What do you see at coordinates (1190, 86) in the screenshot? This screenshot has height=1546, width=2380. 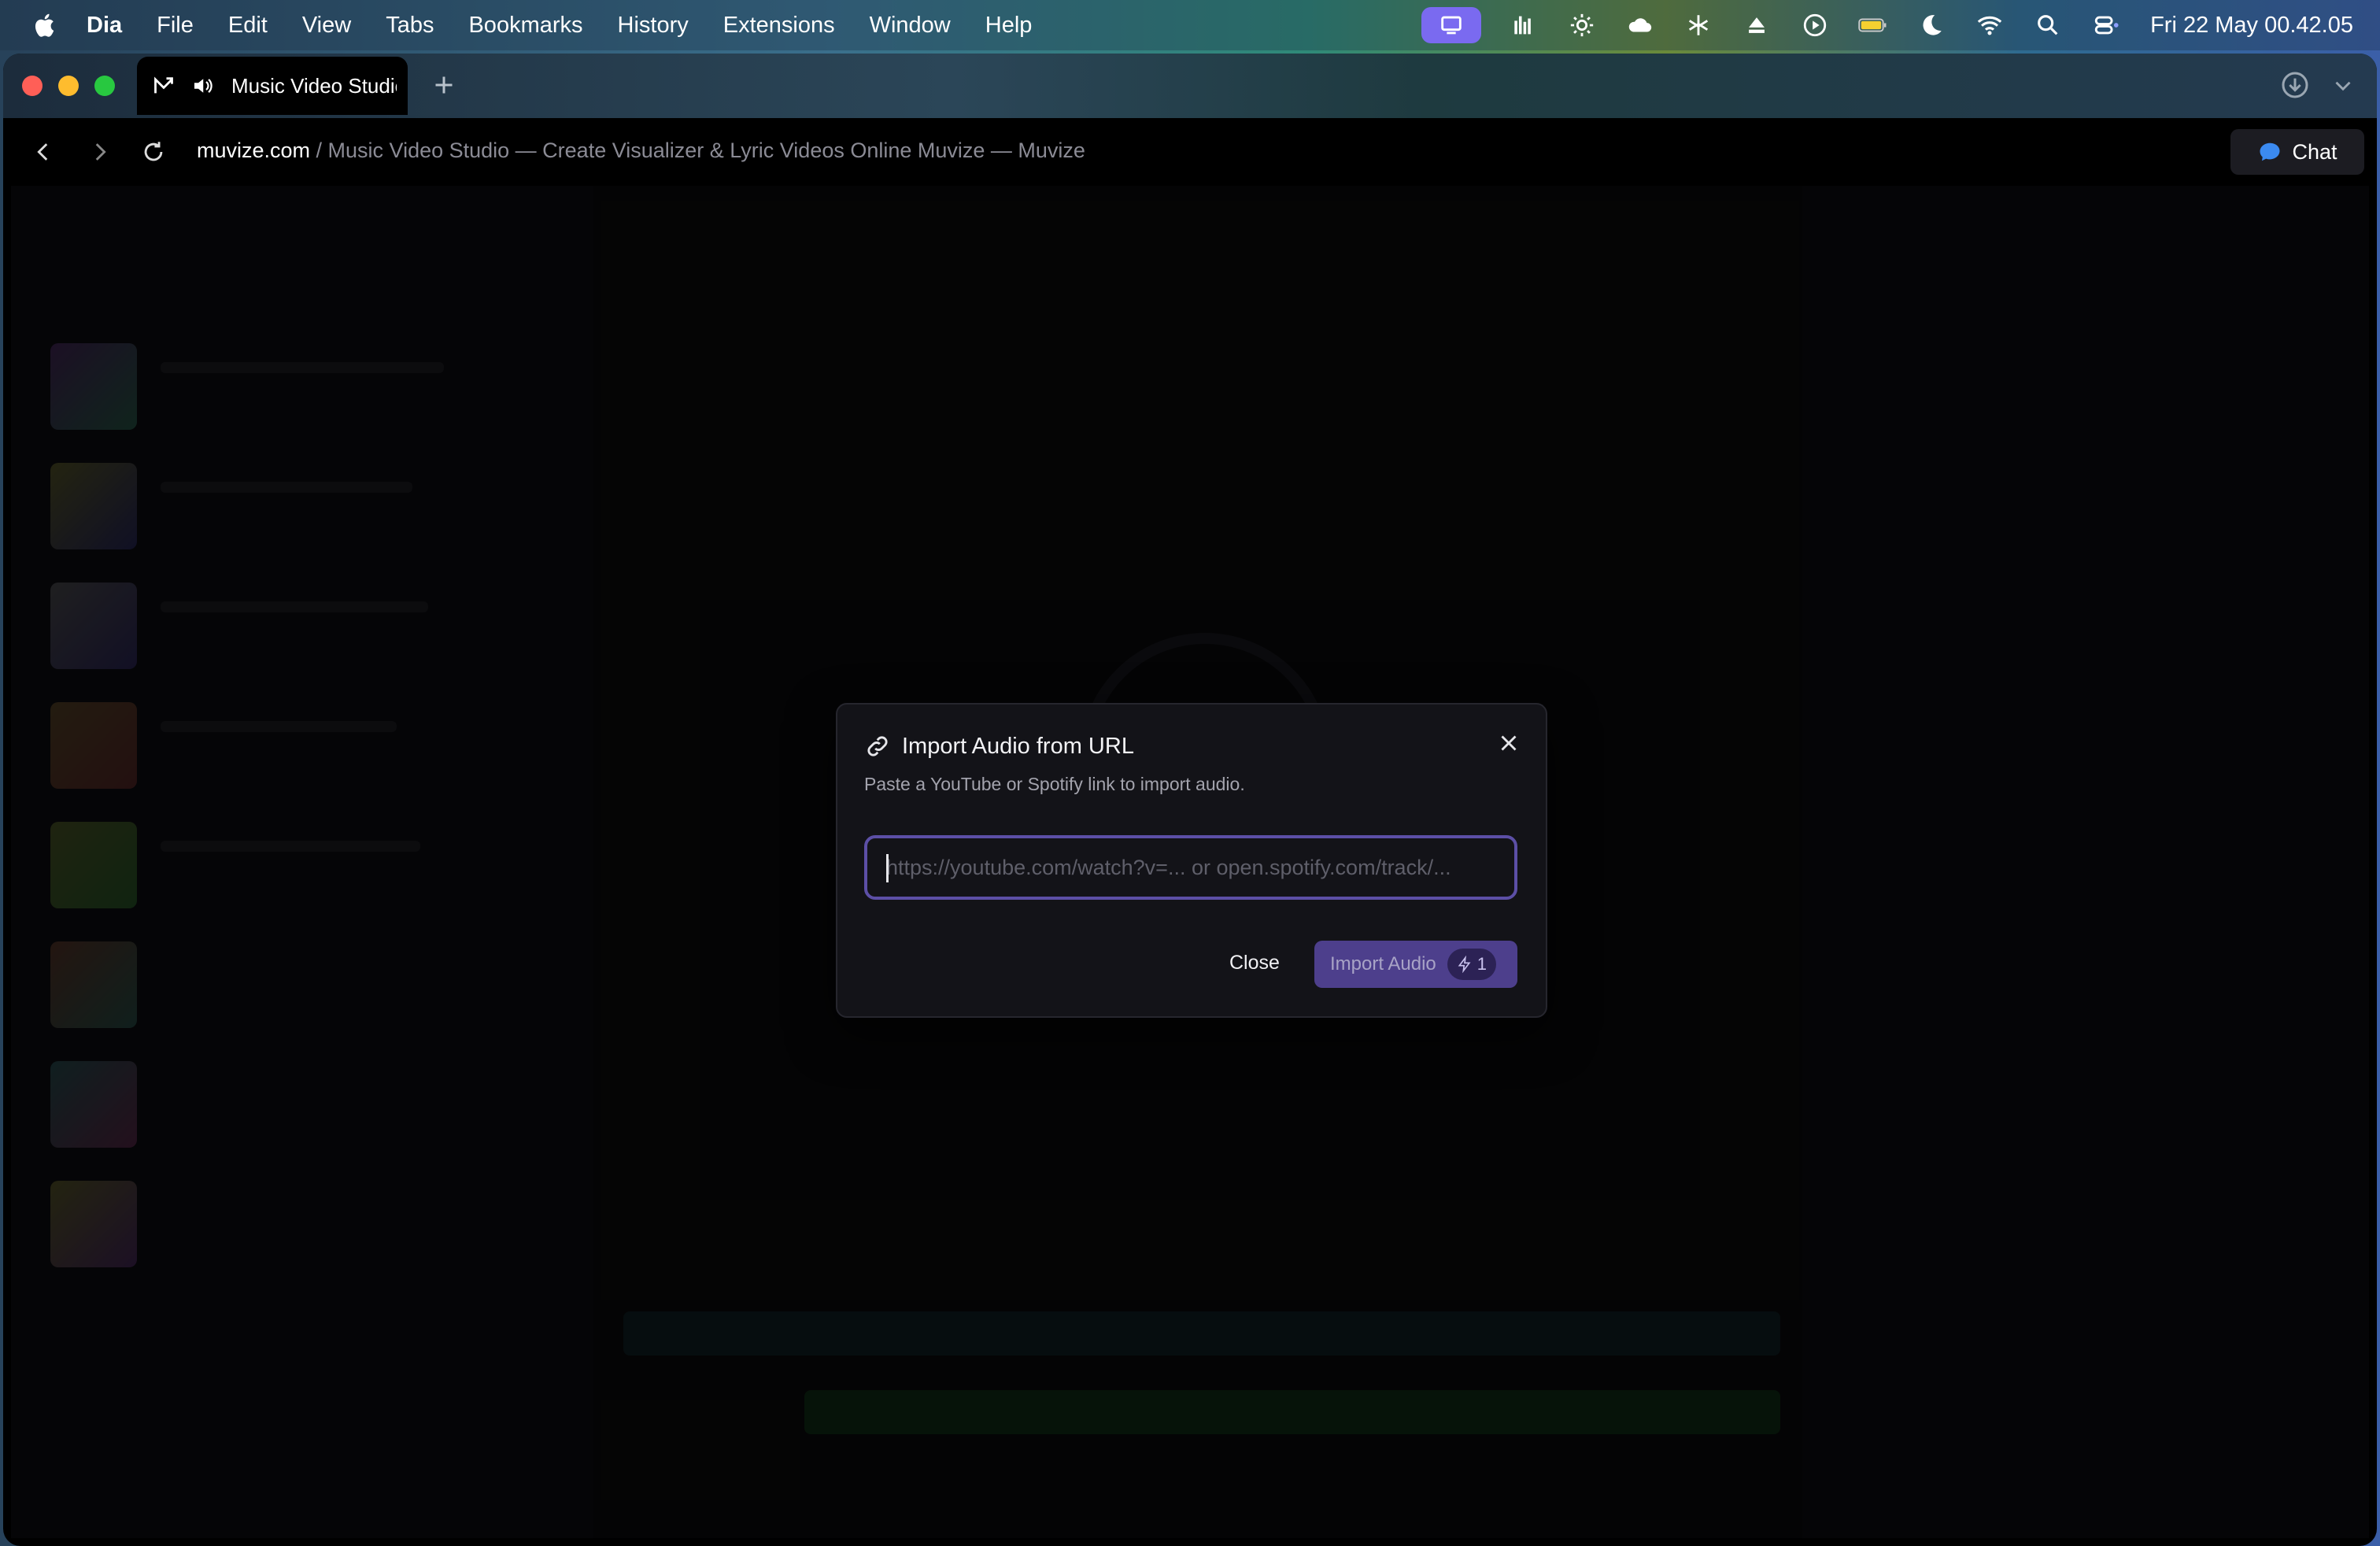 I see `tab-bar: Music Video Studio` at bounding box center [1190, 86].